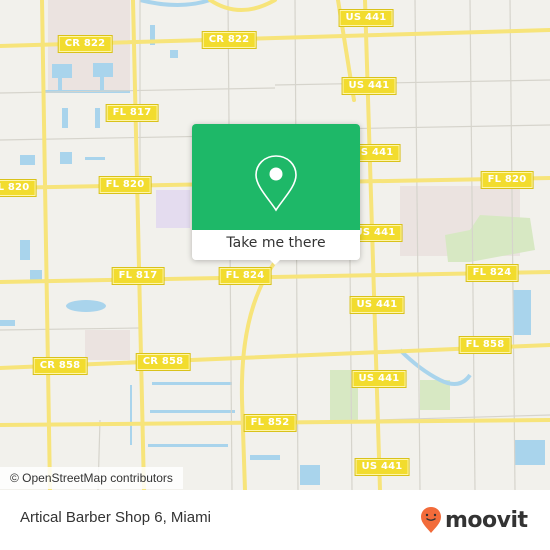  I want to click on popup-arrow, so click(275, 261).